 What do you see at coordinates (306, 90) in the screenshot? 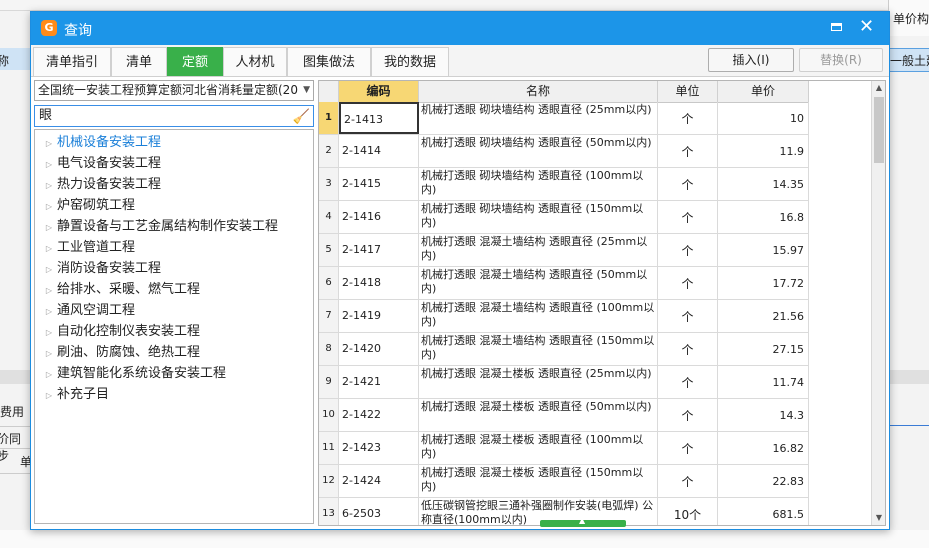
I see `dropdown-arrow-icon: ▼` at bounding box center [306, 90].